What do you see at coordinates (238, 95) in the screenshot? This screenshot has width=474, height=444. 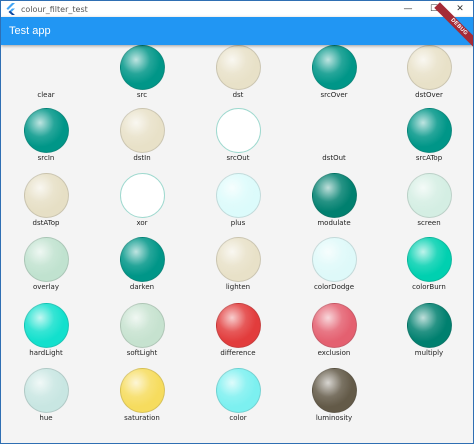 I see `blend-mode-label: dst` at bounding box center [238, 95].